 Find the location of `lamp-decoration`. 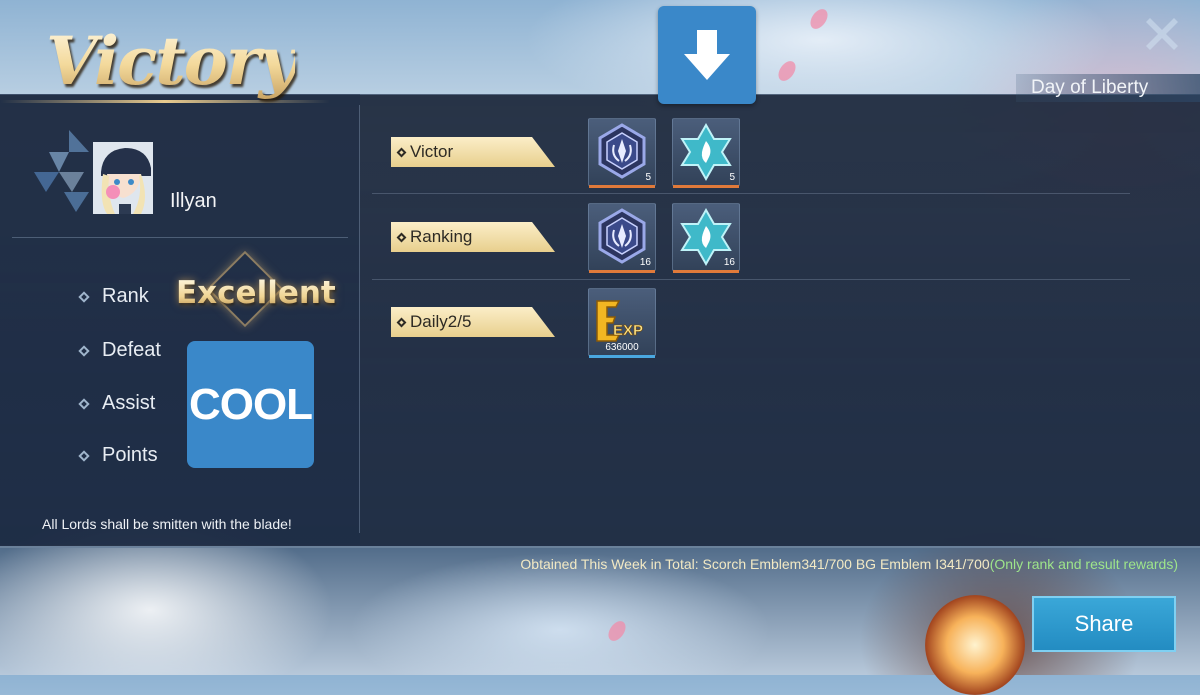

lamp-decoration is located at coordinates (975, 645).